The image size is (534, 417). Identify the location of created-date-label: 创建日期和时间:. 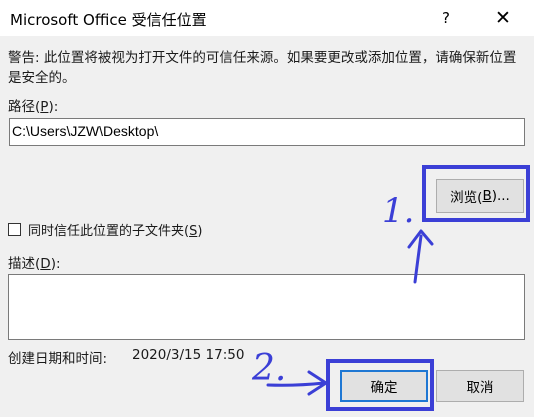
(58, 359).